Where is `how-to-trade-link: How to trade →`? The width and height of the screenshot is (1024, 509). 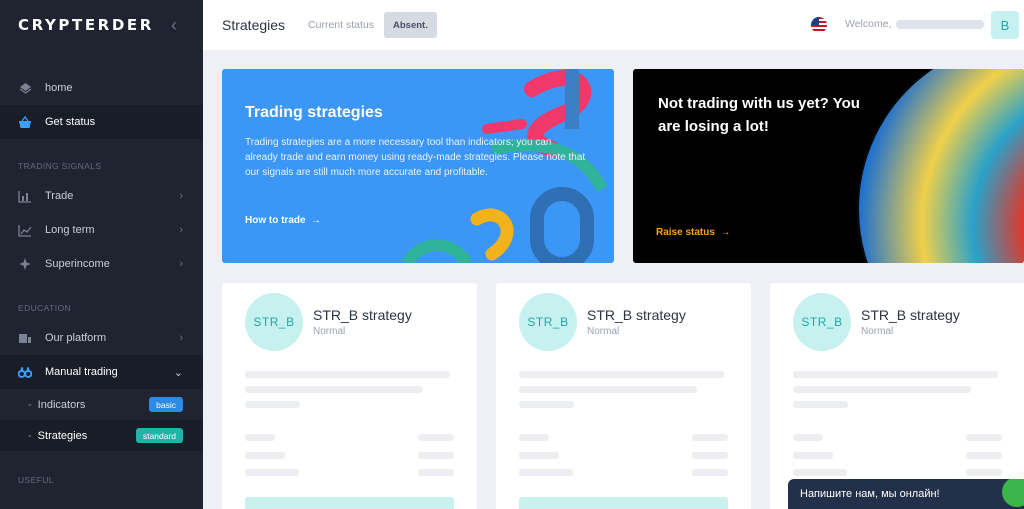 how-to-trade-link: How to trade → is located at coordinates (283, 220).